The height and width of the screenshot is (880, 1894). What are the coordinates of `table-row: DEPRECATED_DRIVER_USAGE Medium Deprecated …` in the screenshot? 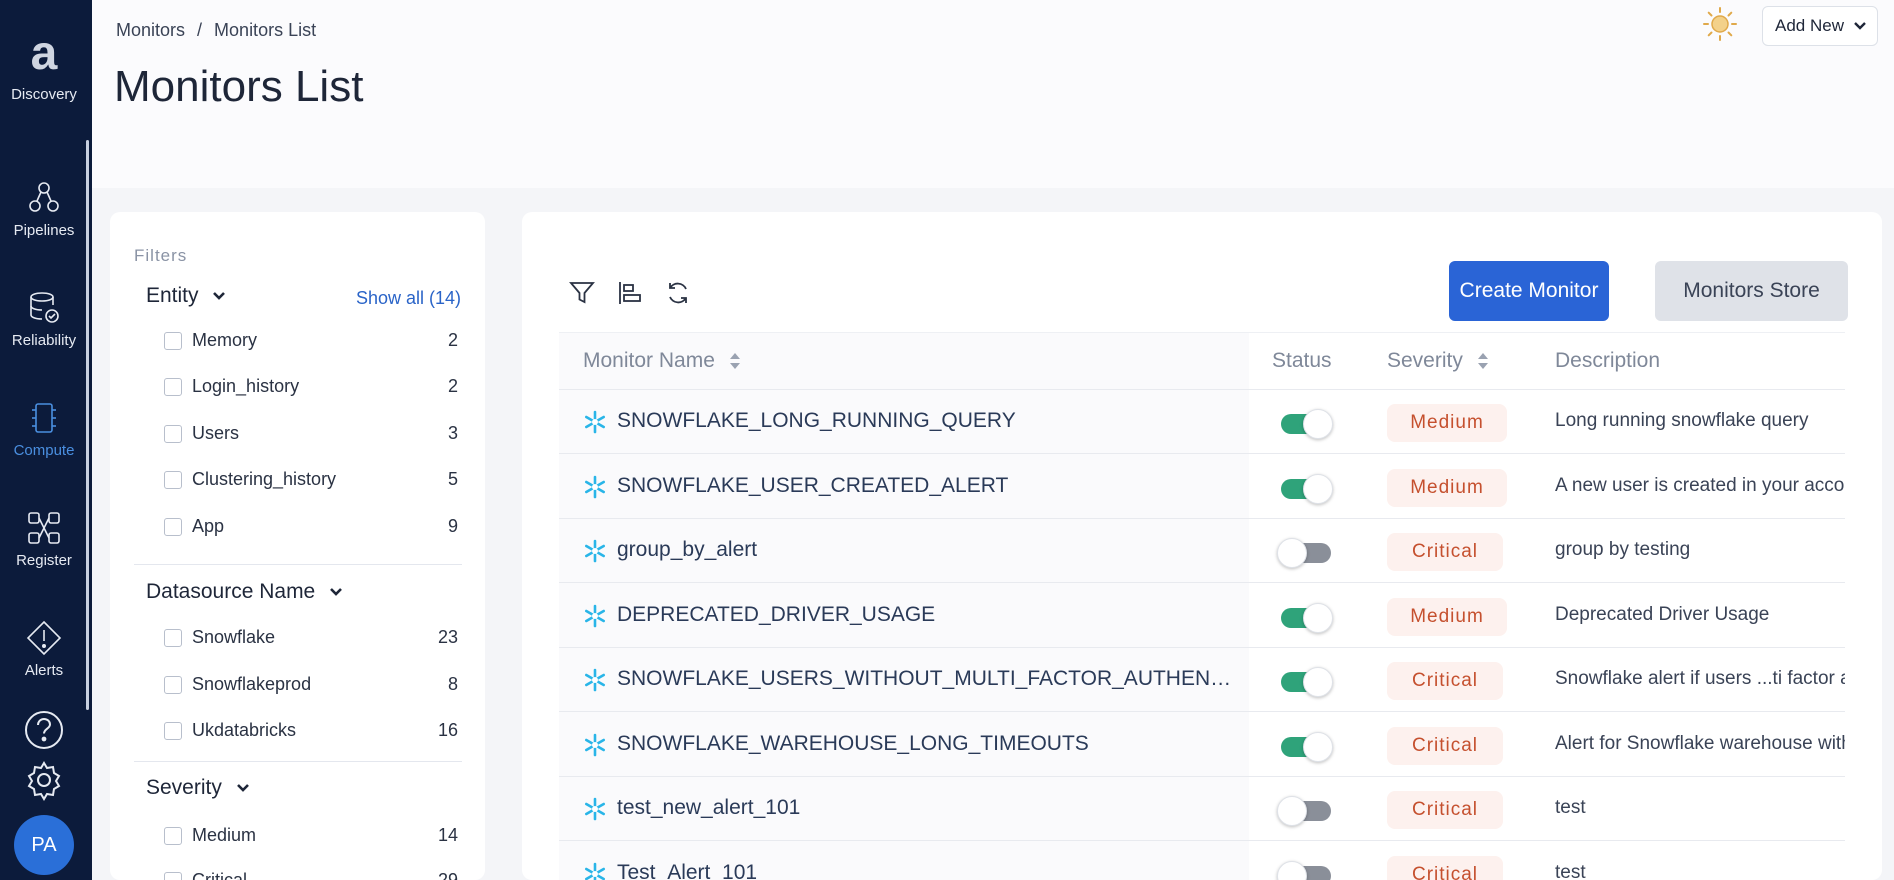 It's located at (1202, 616).